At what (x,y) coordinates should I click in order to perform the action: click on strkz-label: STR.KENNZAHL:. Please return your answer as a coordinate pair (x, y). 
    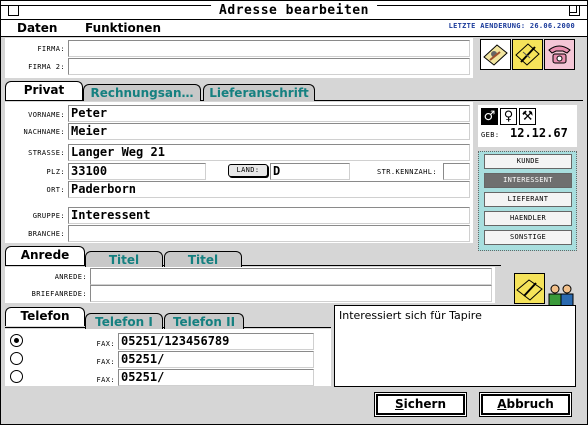
    Looking at the image, I should click on (407, 172).